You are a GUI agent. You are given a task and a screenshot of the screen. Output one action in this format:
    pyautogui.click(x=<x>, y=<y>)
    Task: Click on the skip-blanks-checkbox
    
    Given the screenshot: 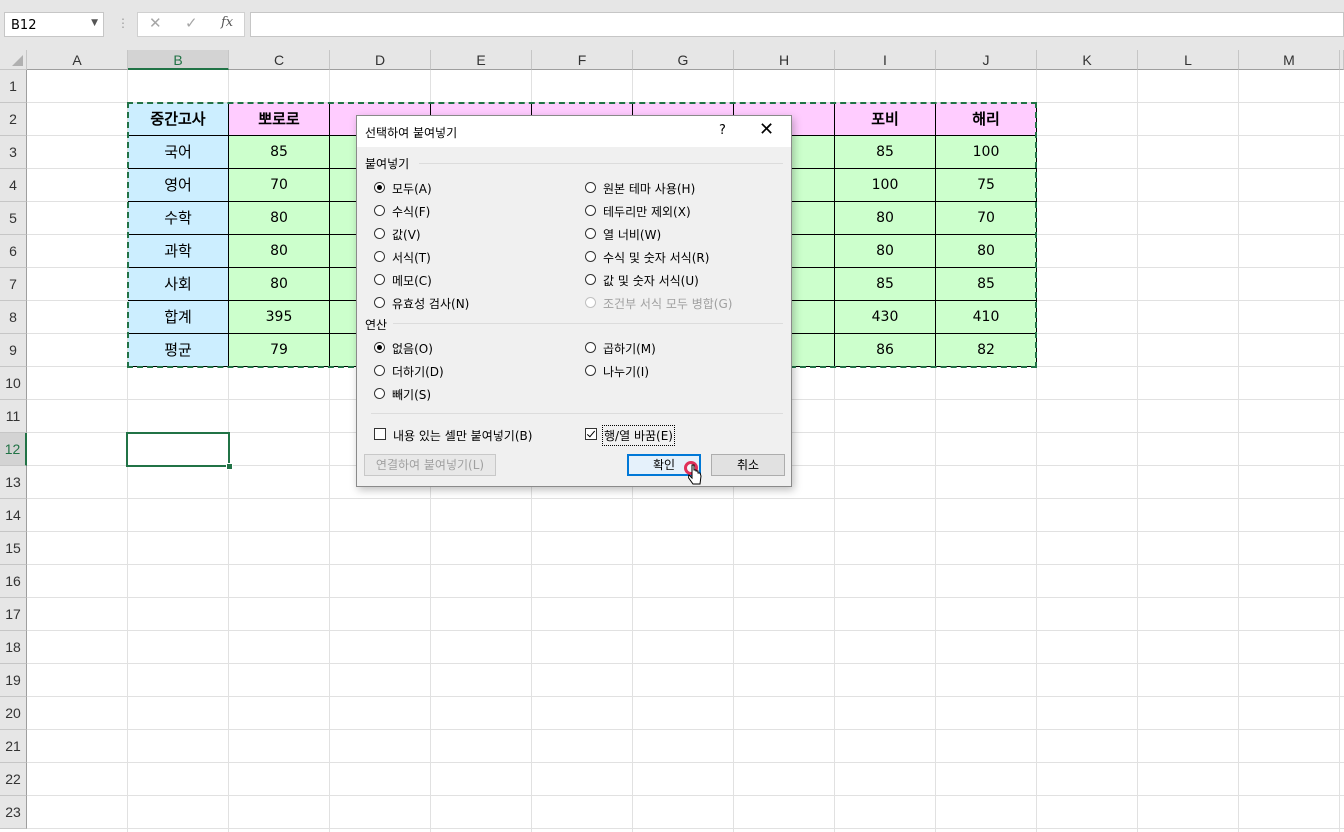 What is the action you would take?
    pyautogui.click(x=380, y=434)
    